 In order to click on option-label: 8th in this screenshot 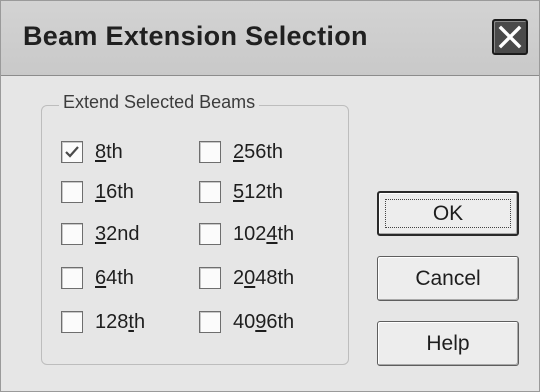, I will do `click(109, 151)`.